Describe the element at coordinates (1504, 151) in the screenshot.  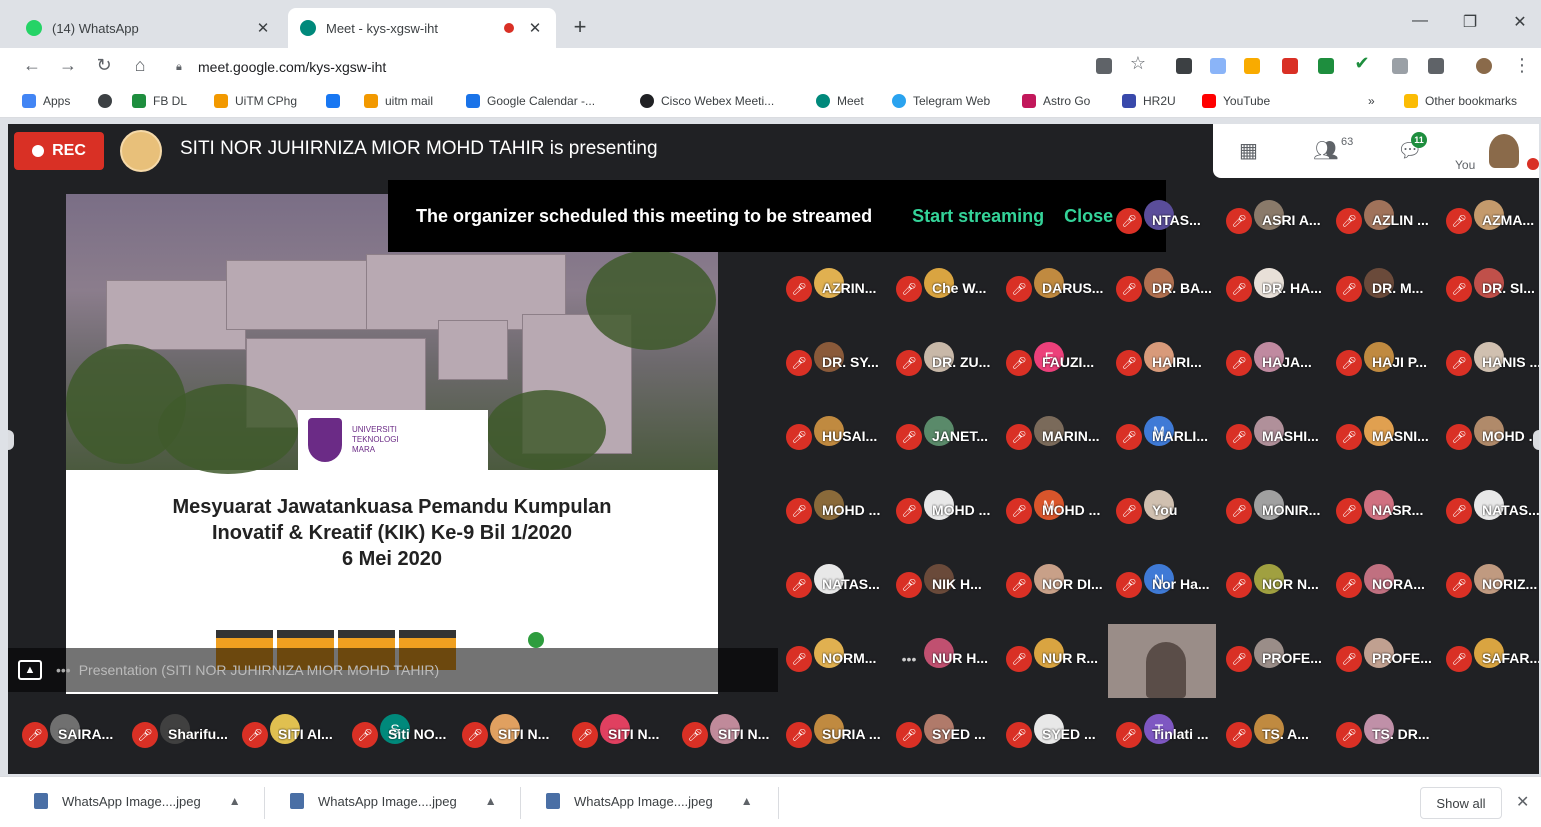
I see `self-avatar` at that location.